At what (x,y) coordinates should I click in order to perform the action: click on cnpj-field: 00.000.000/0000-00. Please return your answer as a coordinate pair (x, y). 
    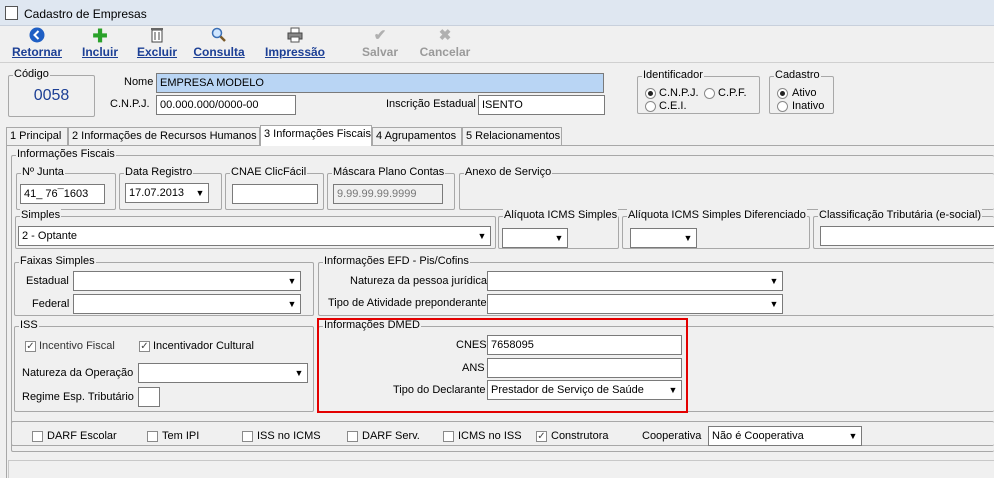
    Looking at the image, I should click on (226, 105).